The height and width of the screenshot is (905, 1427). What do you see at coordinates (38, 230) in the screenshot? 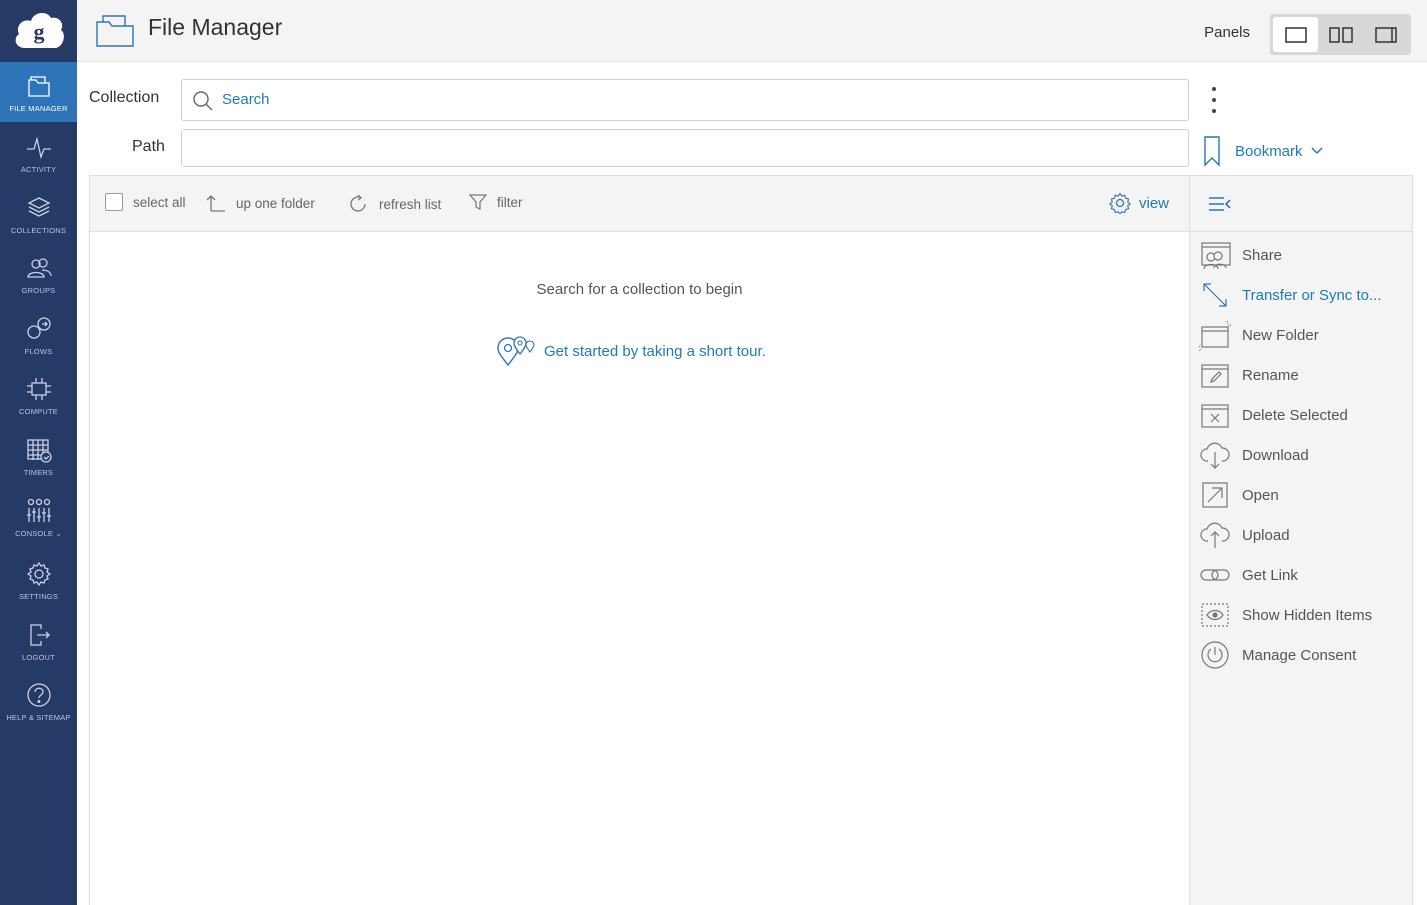
I see `sidebar-item-label: COLLECTIONS` at bounding box center [38, 230].